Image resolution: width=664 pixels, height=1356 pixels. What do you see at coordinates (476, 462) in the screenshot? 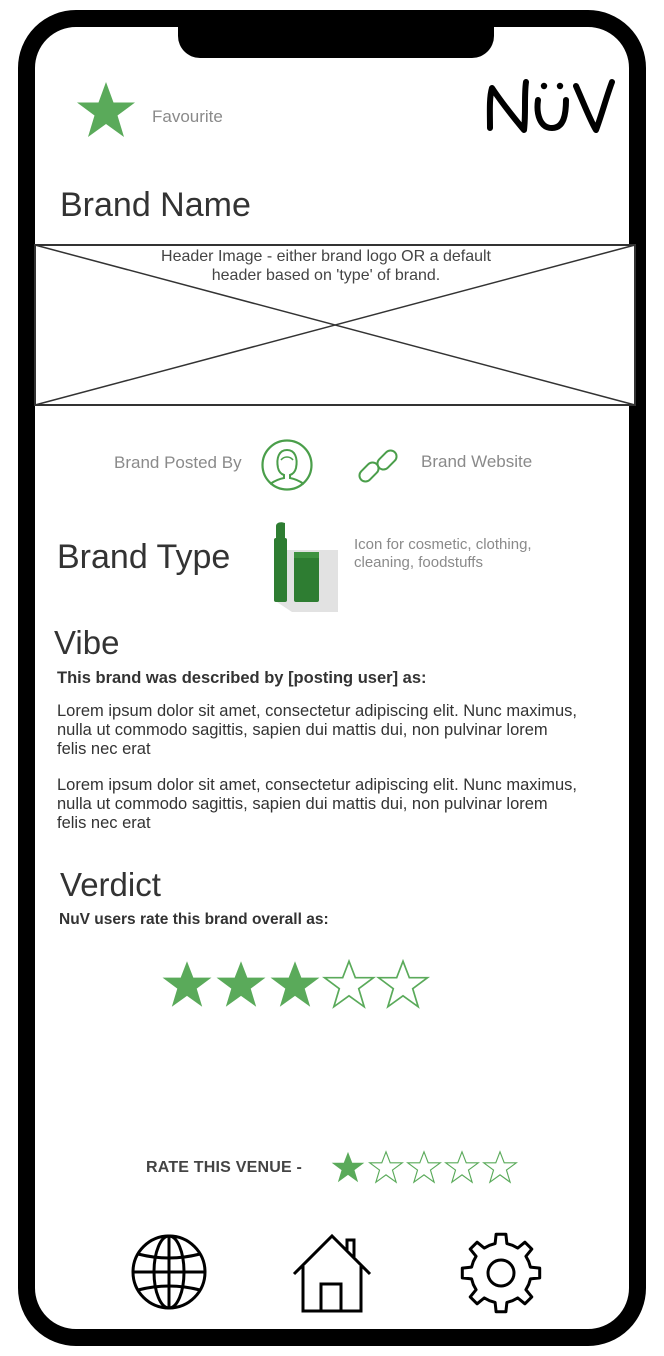
I see `brand-website-link: Brand Website` at bounding box center [476, 462].